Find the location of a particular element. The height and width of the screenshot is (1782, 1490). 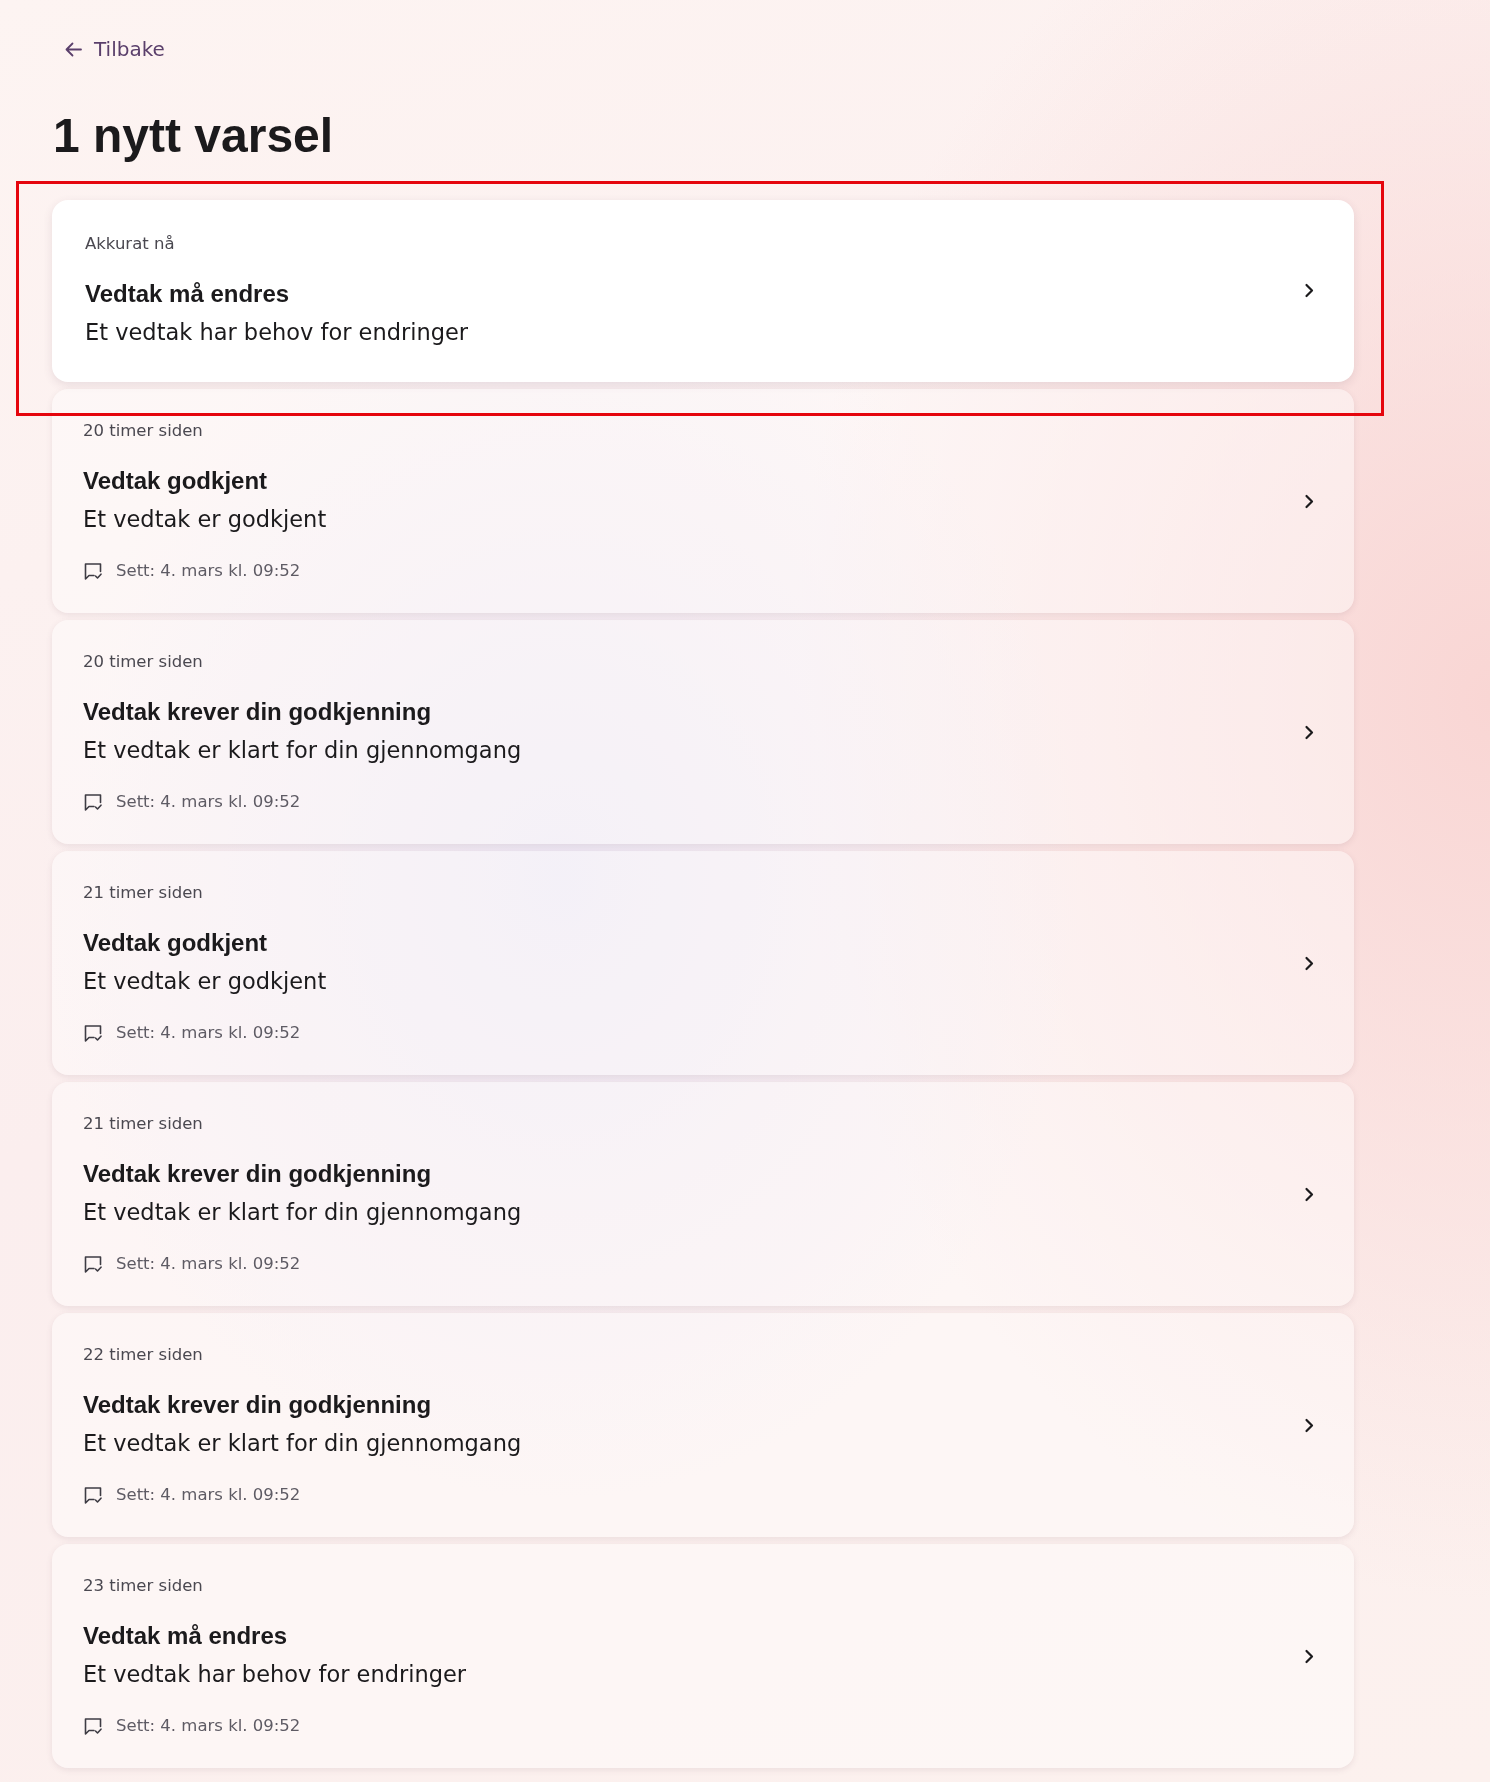

back-link: Tilbake is located at coordinates (115, 49).